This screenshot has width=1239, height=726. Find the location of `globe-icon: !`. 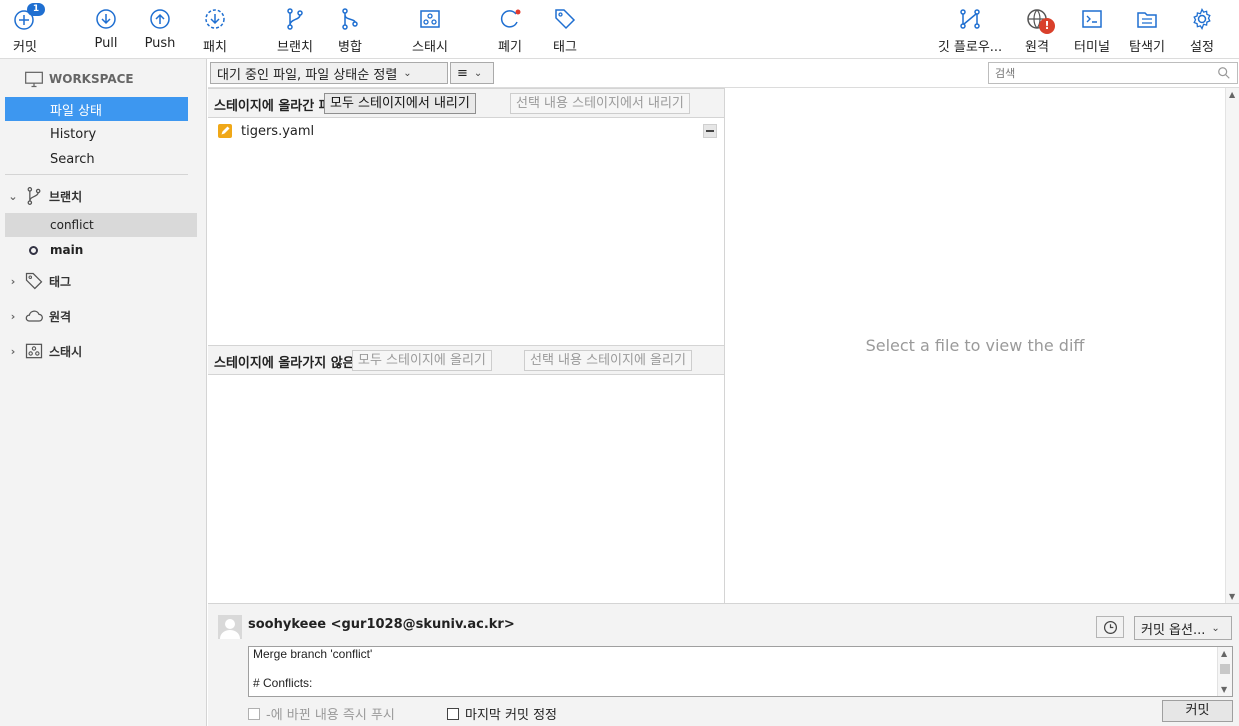

globe-icon: ! is located at coordinates (1039, 20).